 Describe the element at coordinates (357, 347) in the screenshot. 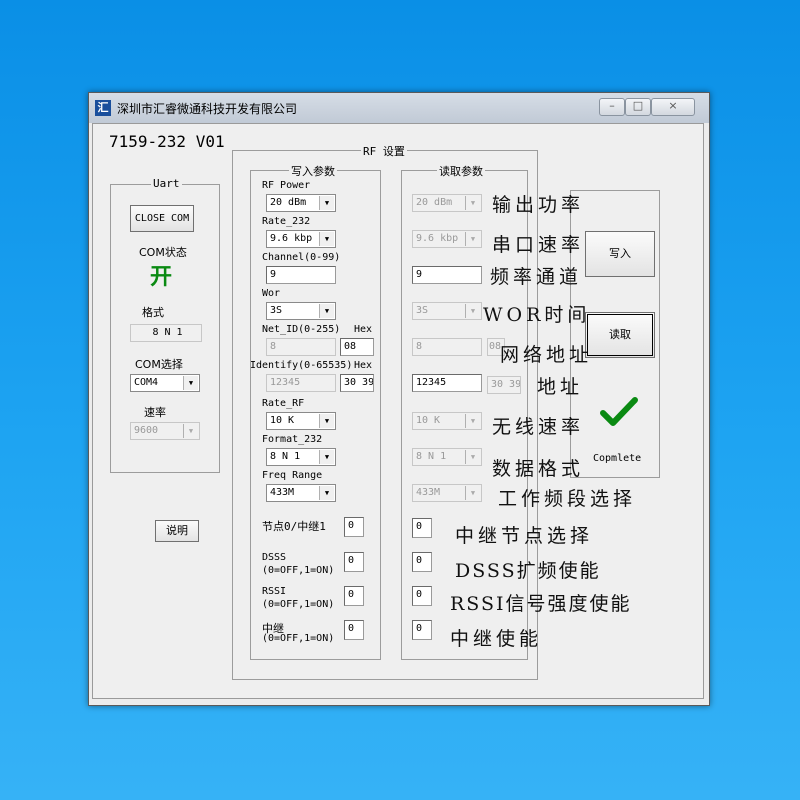

I see `netid-hex-input: 08` at that location.